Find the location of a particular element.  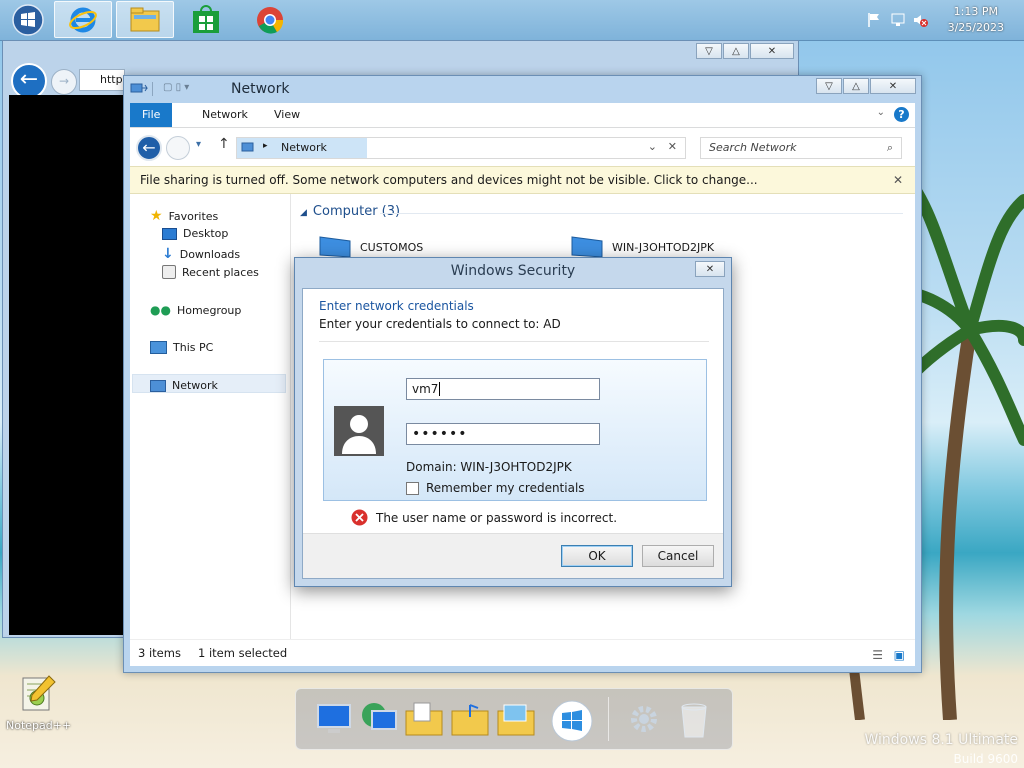

folder-icon is located at coordinates (145, 19).